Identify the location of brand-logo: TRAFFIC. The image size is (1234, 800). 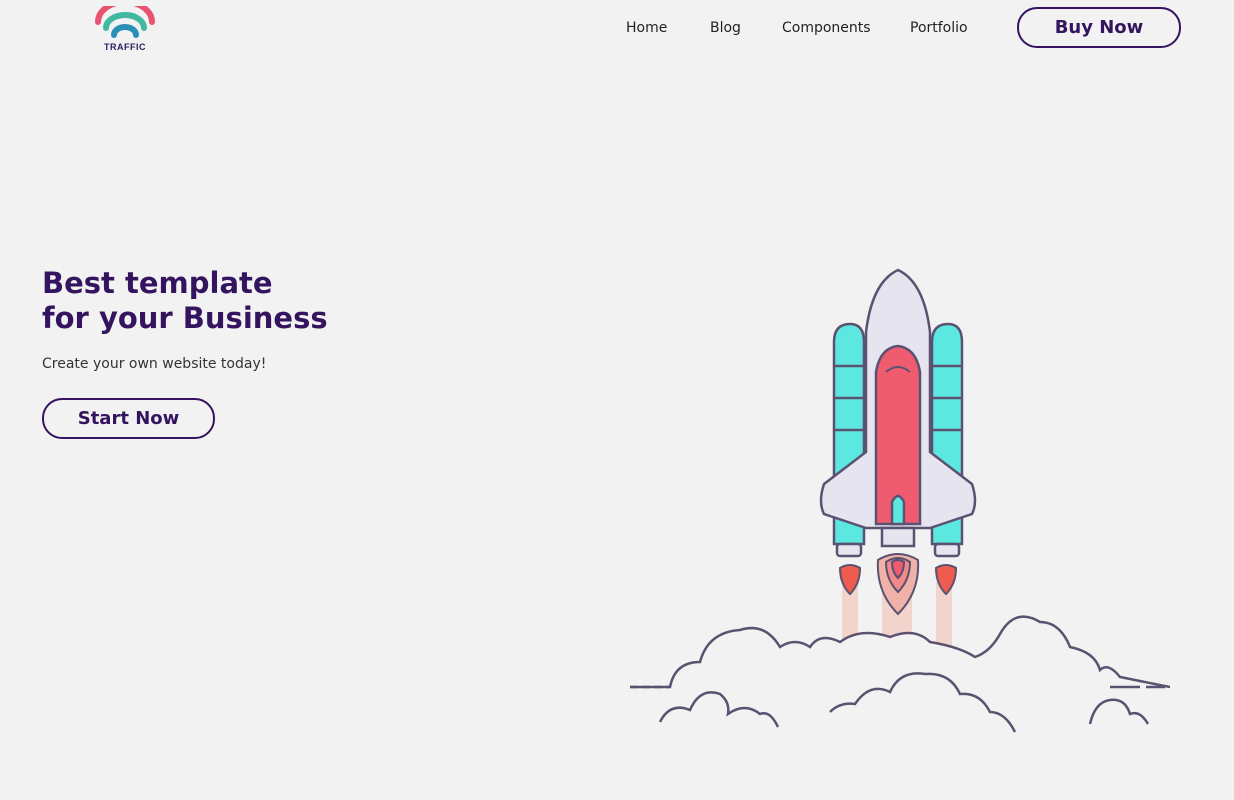
(125, 31).